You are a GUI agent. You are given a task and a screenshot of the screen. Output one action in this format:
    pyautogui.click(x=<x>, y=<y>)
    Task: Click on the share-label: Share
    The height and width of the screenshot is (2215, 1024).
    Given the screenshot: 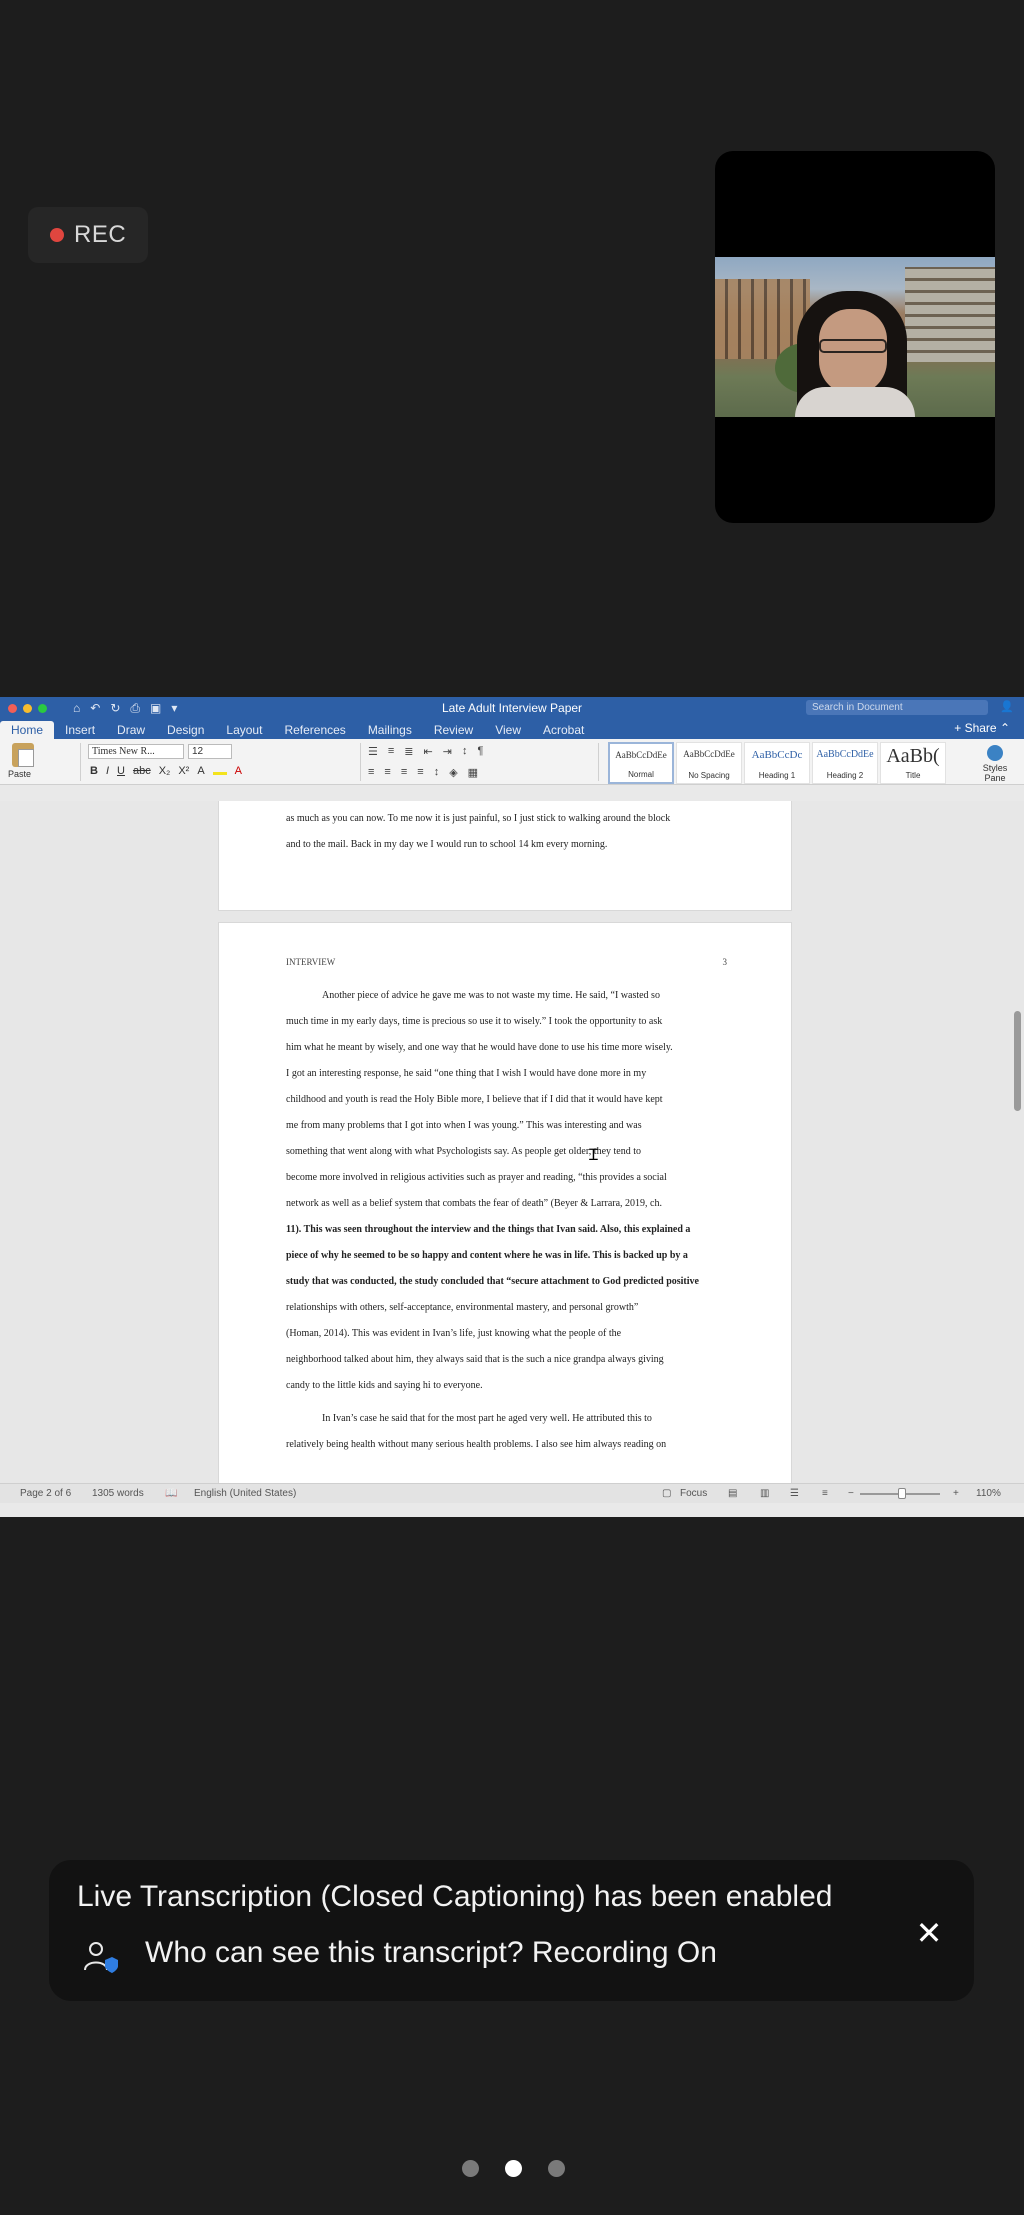 What is the action you would take?
    pyautogui.click(x=980, y=728)
    